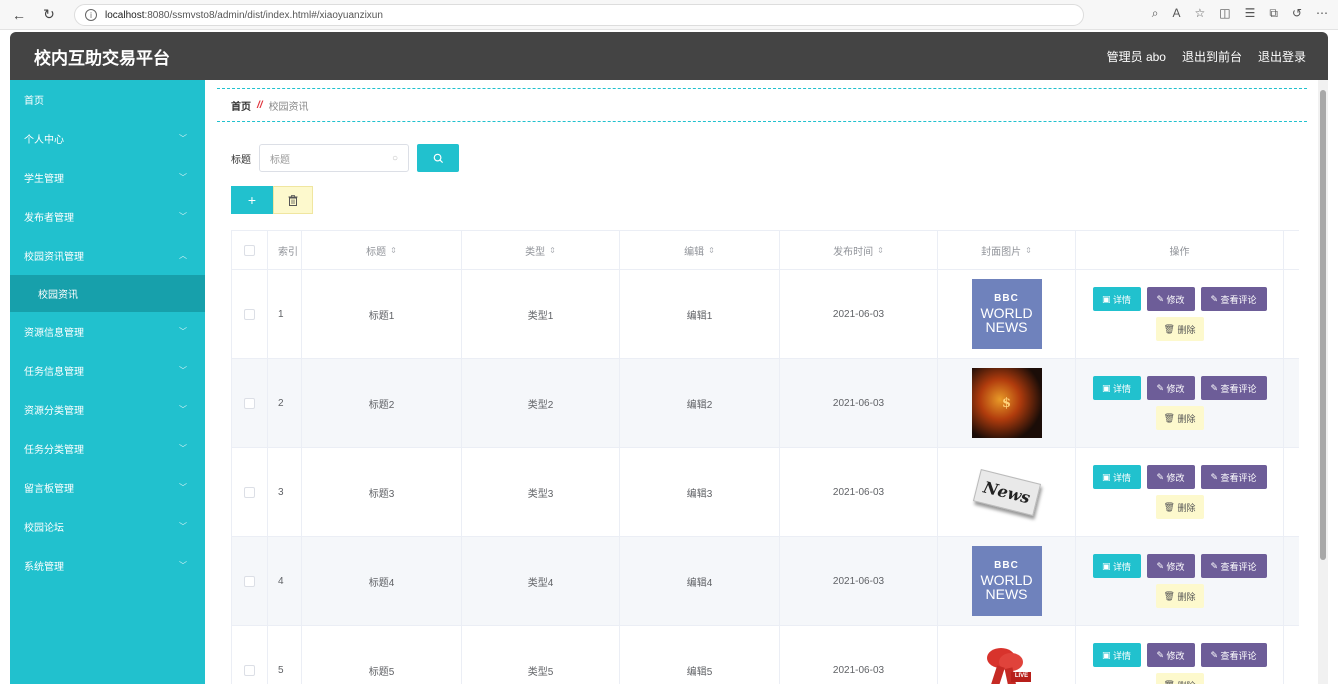 This screenshot has width=1338, height=686. What do you see at coordinates (107, 565) in the screenshot?
I see `sidebar-item-system: 系统管理 ﹀` at bounding box center [107, 565].